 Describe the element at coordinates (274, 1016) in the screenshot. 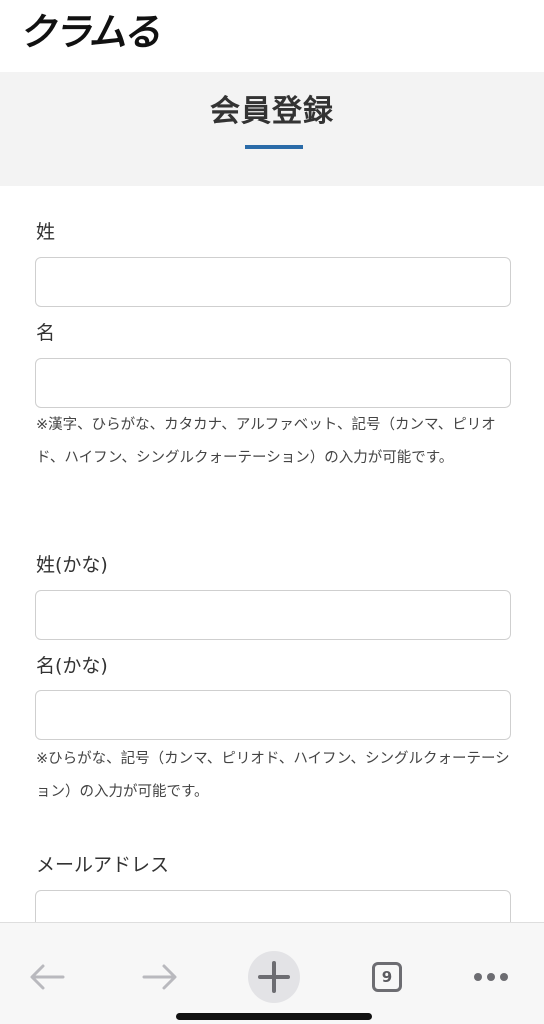

I see `home-indicator` at that location.